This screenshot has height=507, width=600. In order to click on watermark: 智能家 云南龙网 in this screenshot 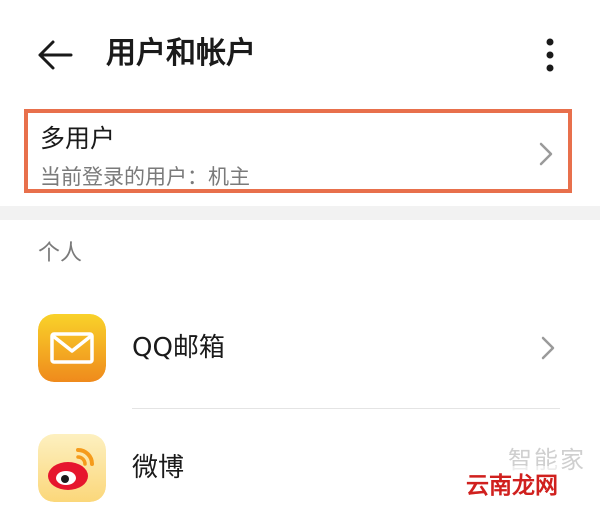, I will do `click(527, 472)`.